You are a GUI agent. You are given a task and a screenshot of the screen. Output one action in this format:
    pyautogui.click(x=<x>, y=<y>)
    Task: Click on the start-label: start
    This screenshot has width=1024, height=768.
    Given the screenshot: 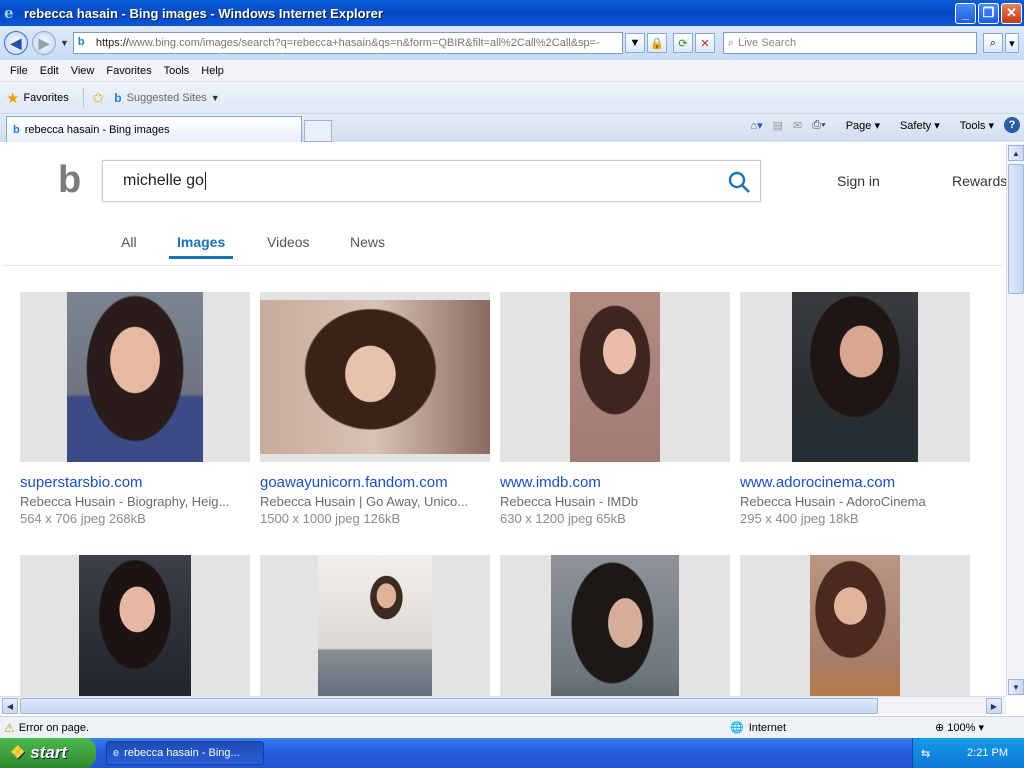 What is the action you would take?
    pyautogui.click(x=49, y=752)
    